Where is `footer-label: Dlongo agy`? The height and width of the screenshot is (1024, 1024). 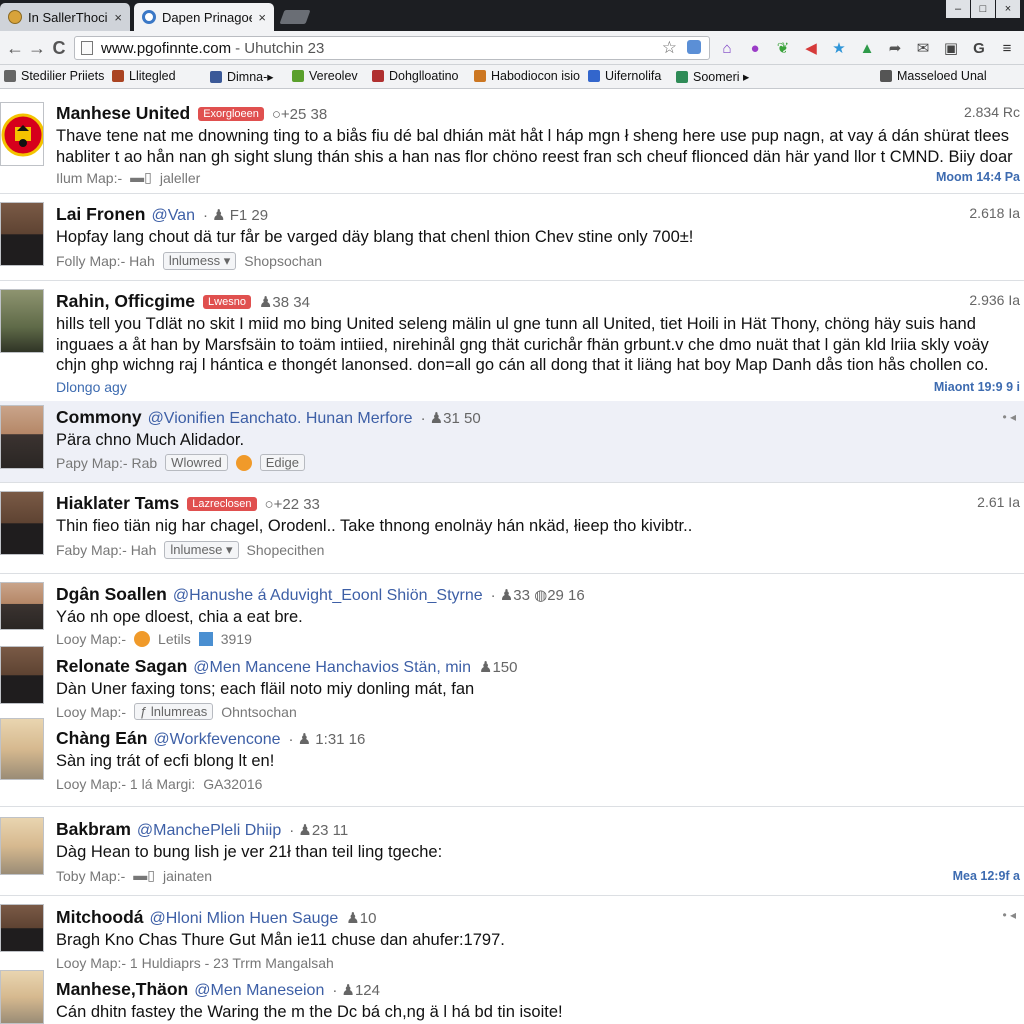
footer-label: Dlongo agy is located at coordinates (91, 387).